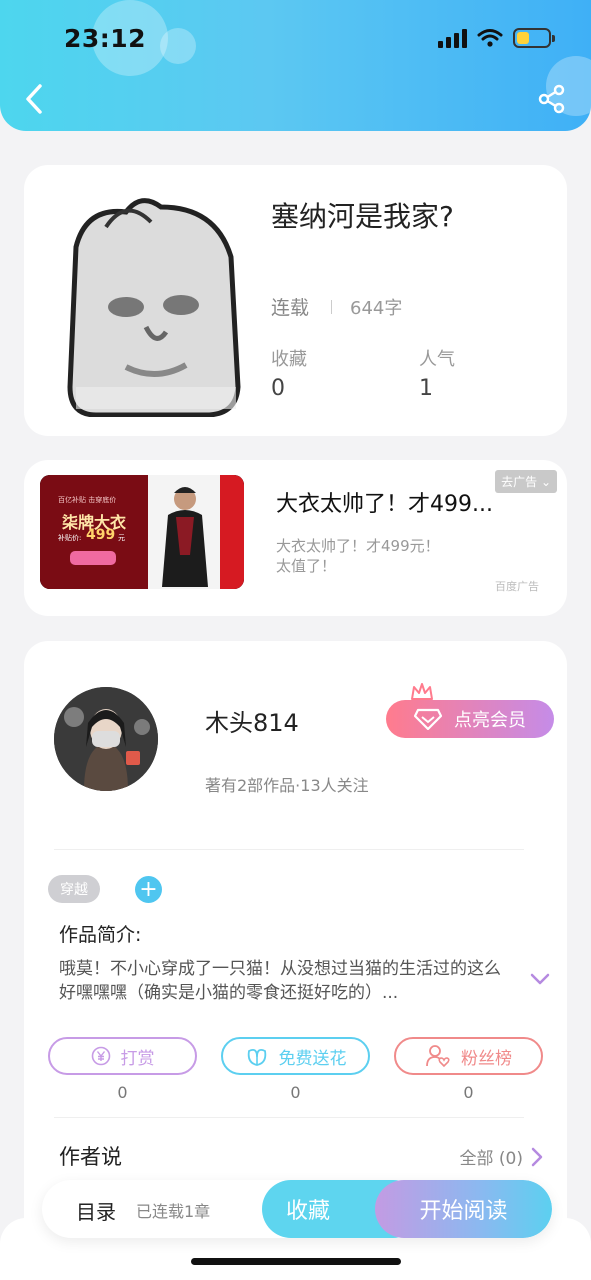 The height and width of the screenshot is (1280, 591). I want to click on start-reading-button: 开始阅读, so click(463, 1209).